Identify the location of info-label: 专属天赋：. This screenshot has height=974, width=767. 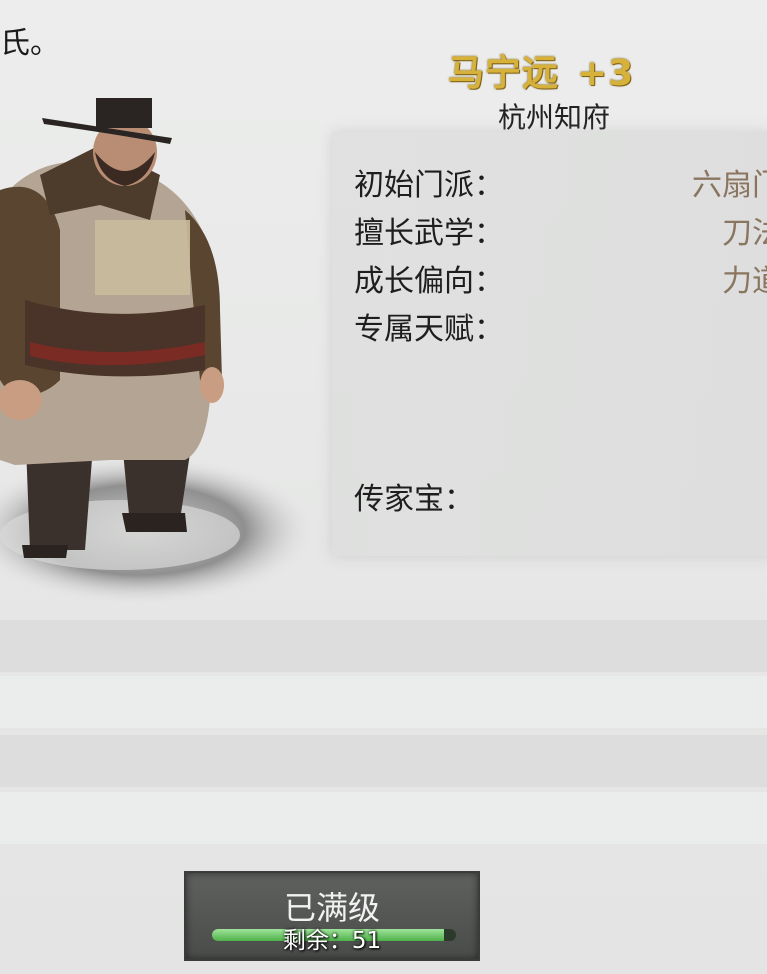
(429, 329).